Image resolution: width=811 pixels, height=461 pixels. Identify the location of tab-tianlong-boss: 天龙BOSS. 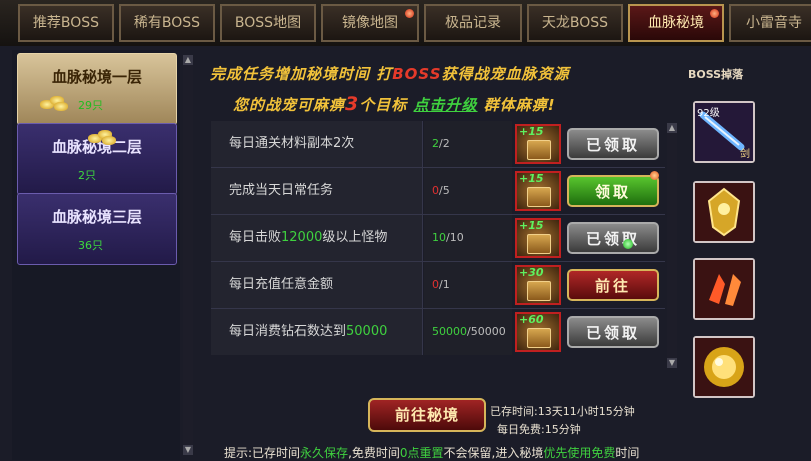
(575, 23).